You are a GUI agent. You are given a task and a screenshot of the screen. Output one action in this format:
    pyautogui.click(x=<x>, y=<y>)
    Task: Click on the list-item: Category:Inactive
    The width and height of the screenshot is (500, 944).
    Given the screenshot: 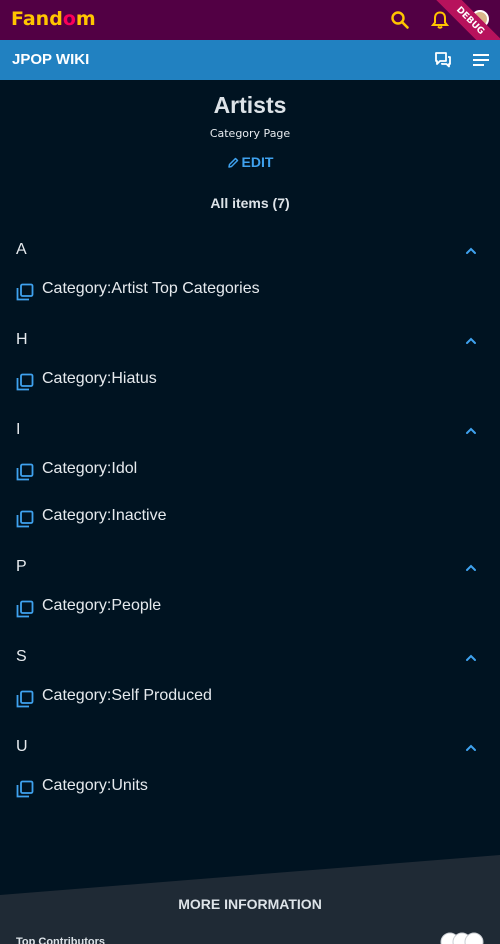 What is the action you would take?
    pyautogui.click(x=250, y=522)
    